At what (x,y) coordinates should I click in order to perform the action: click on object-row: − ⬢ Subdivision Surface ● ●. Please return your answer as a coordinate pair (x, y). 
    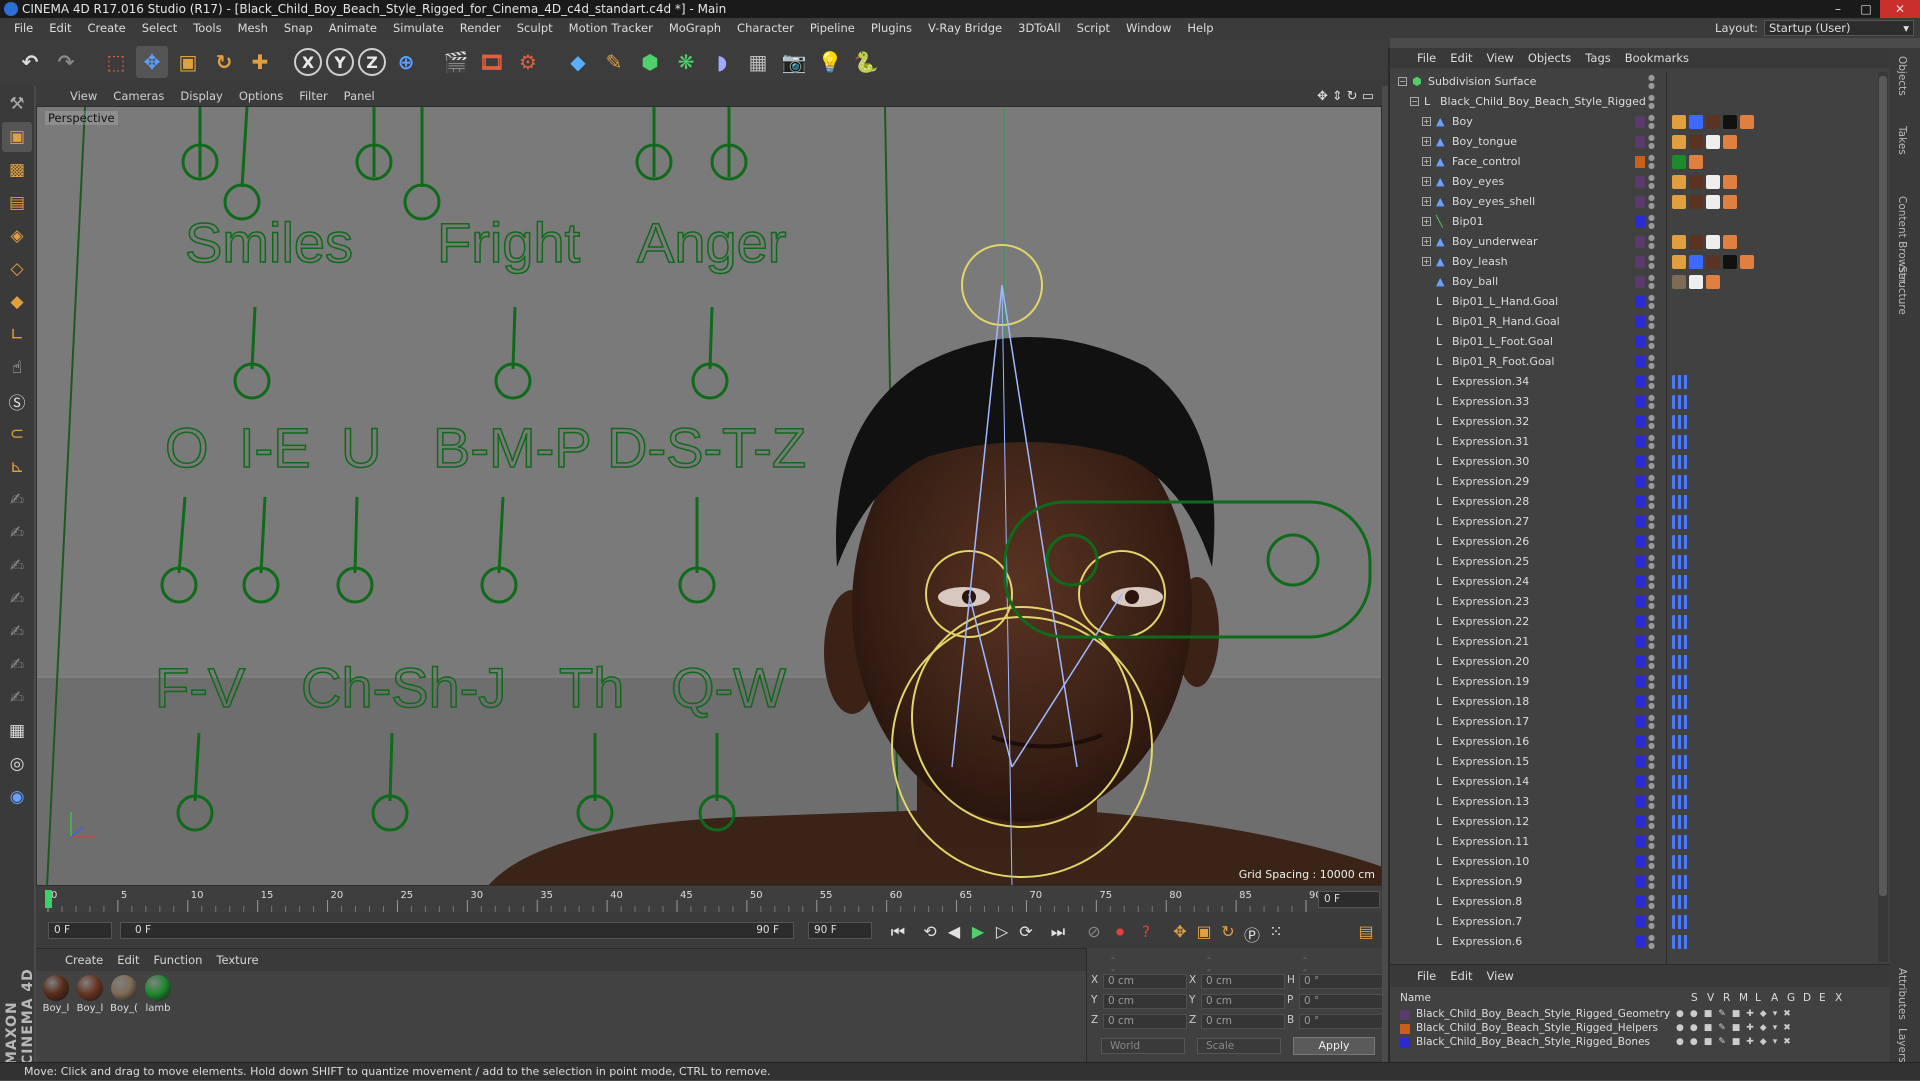
    Looking at the image, I should click on (1641, 82).